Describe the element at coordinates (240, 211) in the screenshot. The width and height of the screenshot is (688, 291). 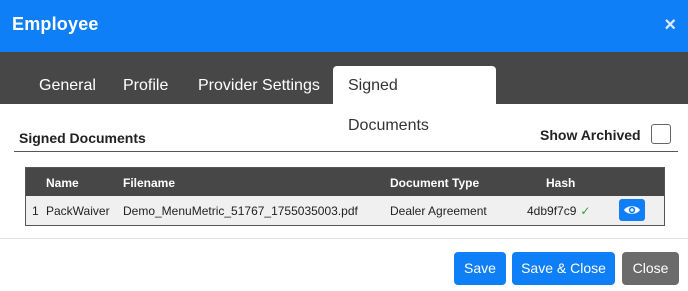
I see `row-filename: Demo_MenuMetric_51767_1755035003.pdf` at that location.